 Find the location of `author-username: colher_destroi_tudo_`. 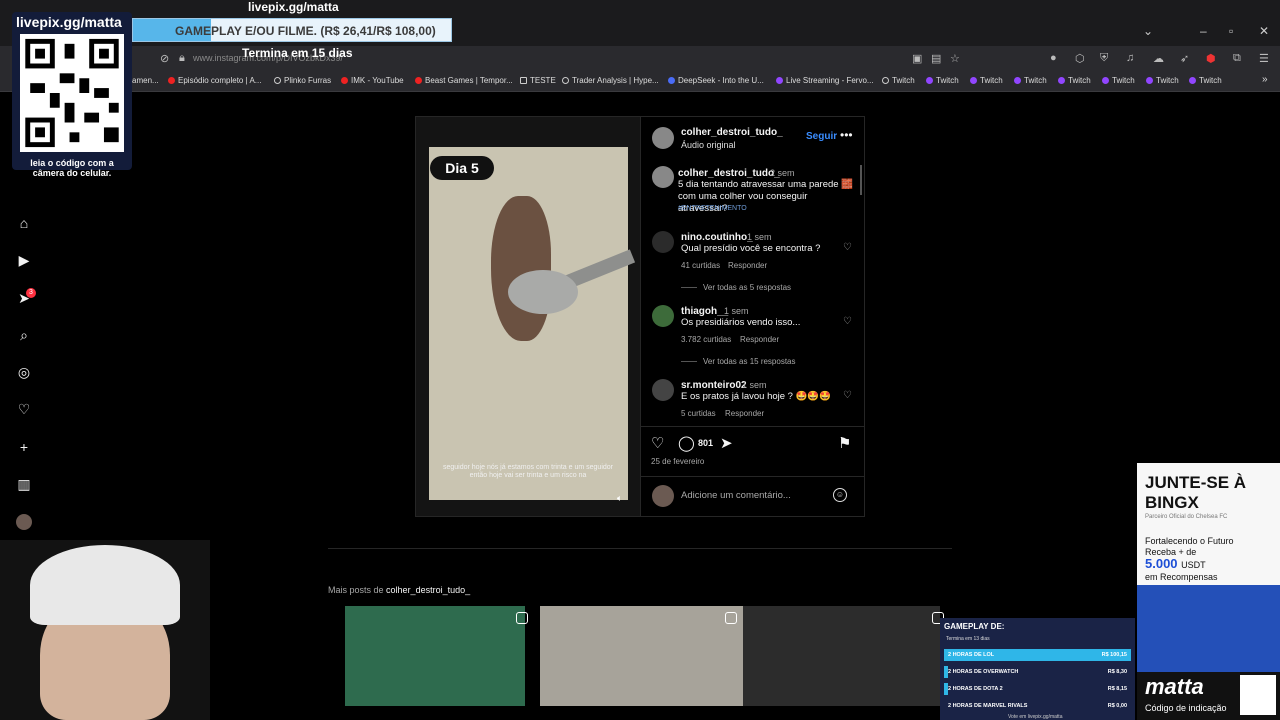

author-username: colher_destroi_tudo_ is located at coordinates (732, 132).